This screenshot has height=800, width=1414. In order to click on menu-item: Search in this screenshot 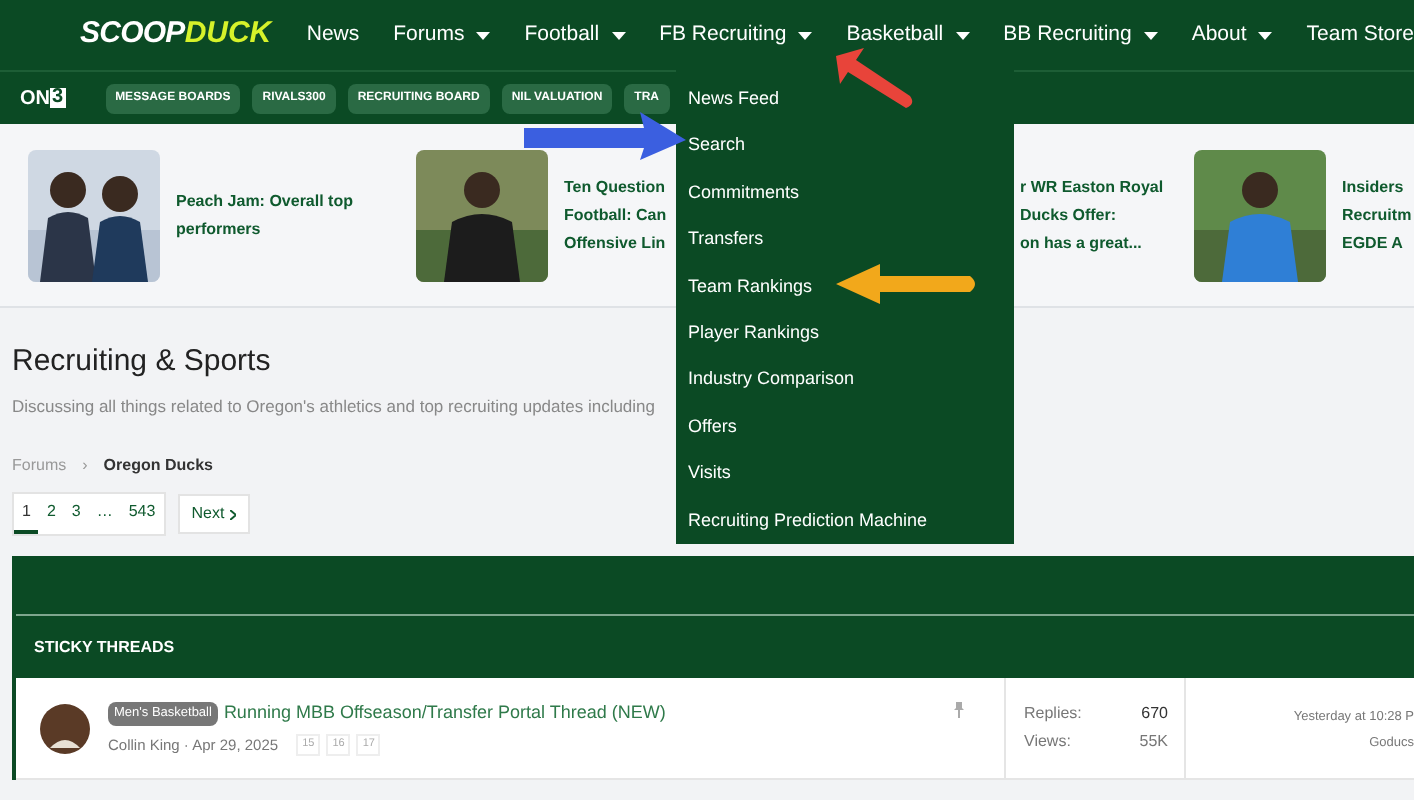, I will do `click(851, 146)`.